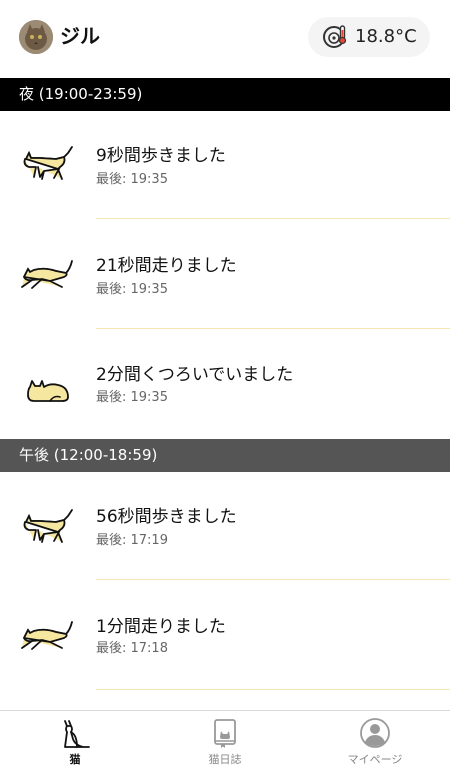 The height and width of the screenshot is (770, 450). What do you see at coordinates (161, 156) in the screenshot?
I see `activity-title: 9秒間歩きました` at bounding box center [161, 156].